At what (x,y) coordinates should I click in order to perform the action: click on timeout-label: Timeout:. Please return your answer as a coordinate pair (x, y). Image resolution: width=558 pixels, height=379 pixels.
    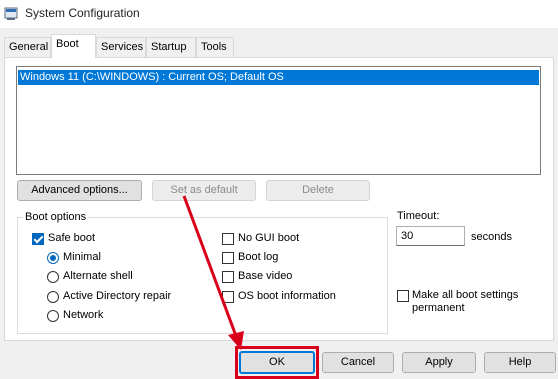
    Looking at the image, I should click on (418, 216).